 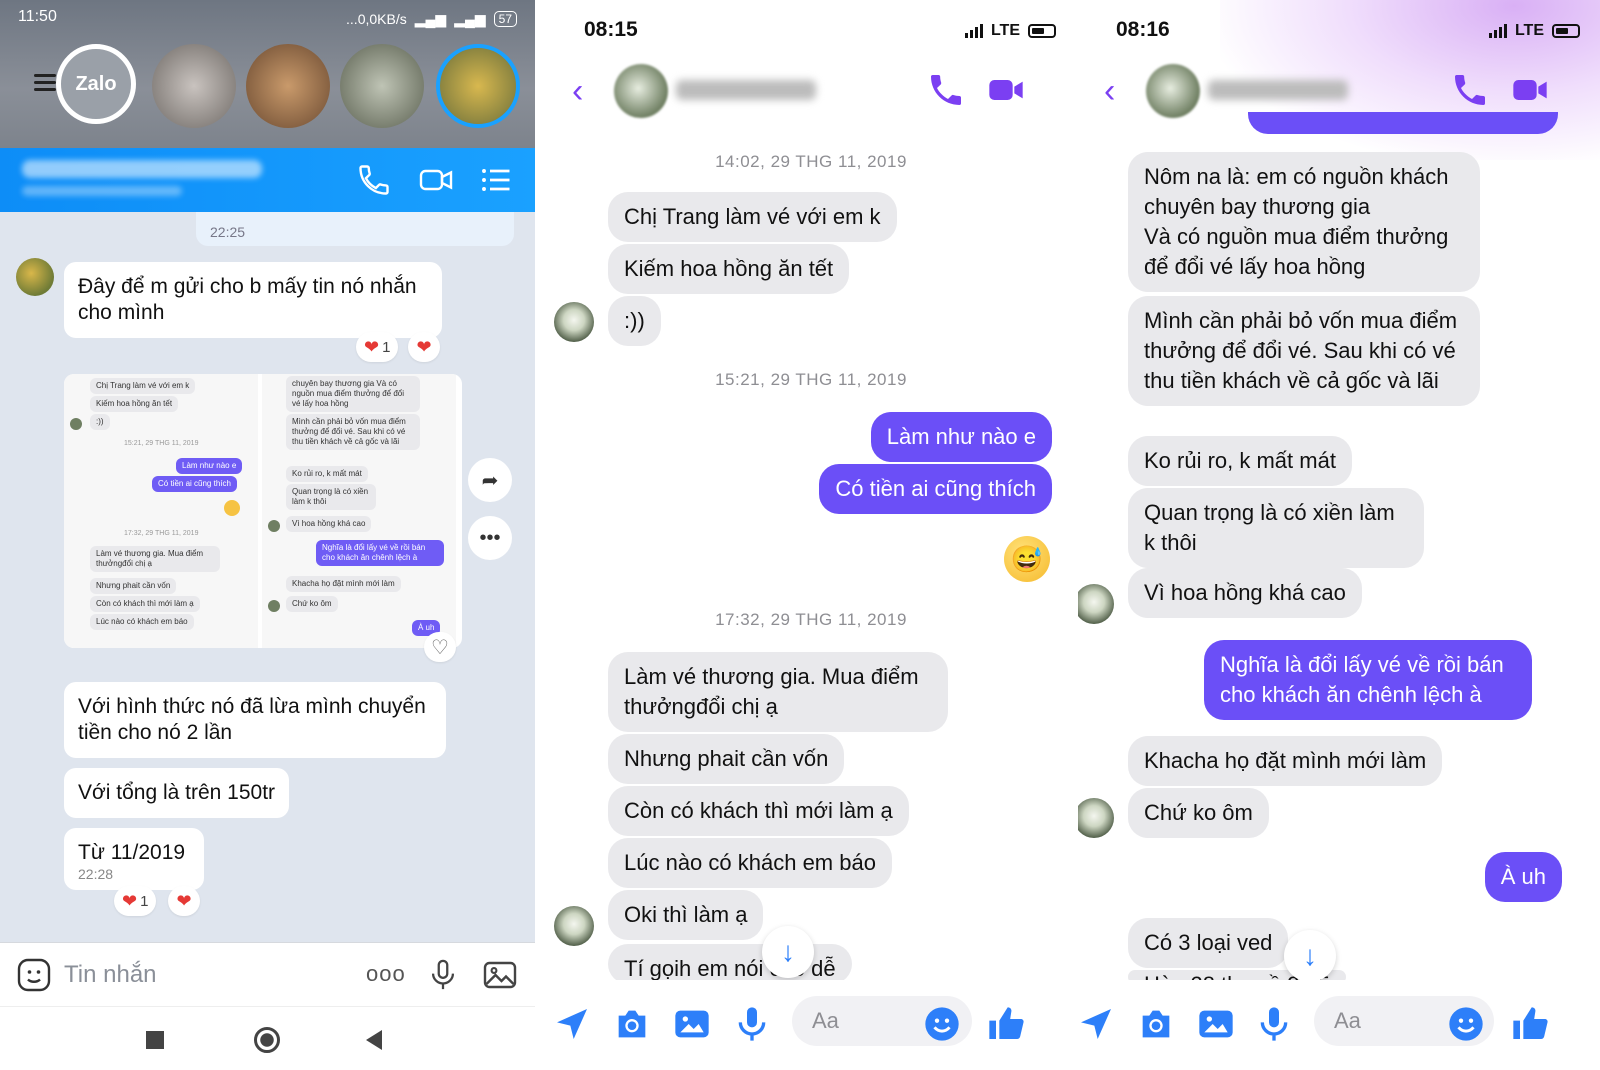 I want to click on sent-message: À uh, so click(x=1523, y=877).